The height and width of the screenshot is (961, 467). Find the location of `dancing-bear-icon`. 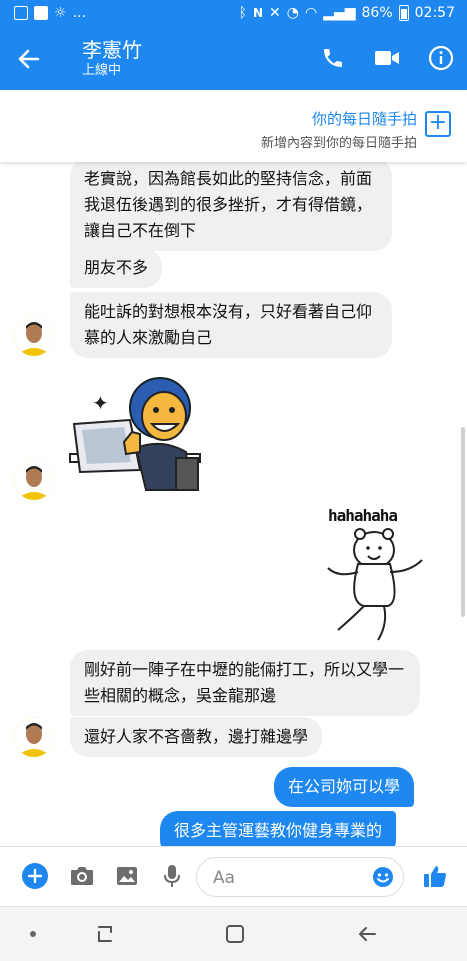

dancing-bear-icon is located at coordinates (375, 584).